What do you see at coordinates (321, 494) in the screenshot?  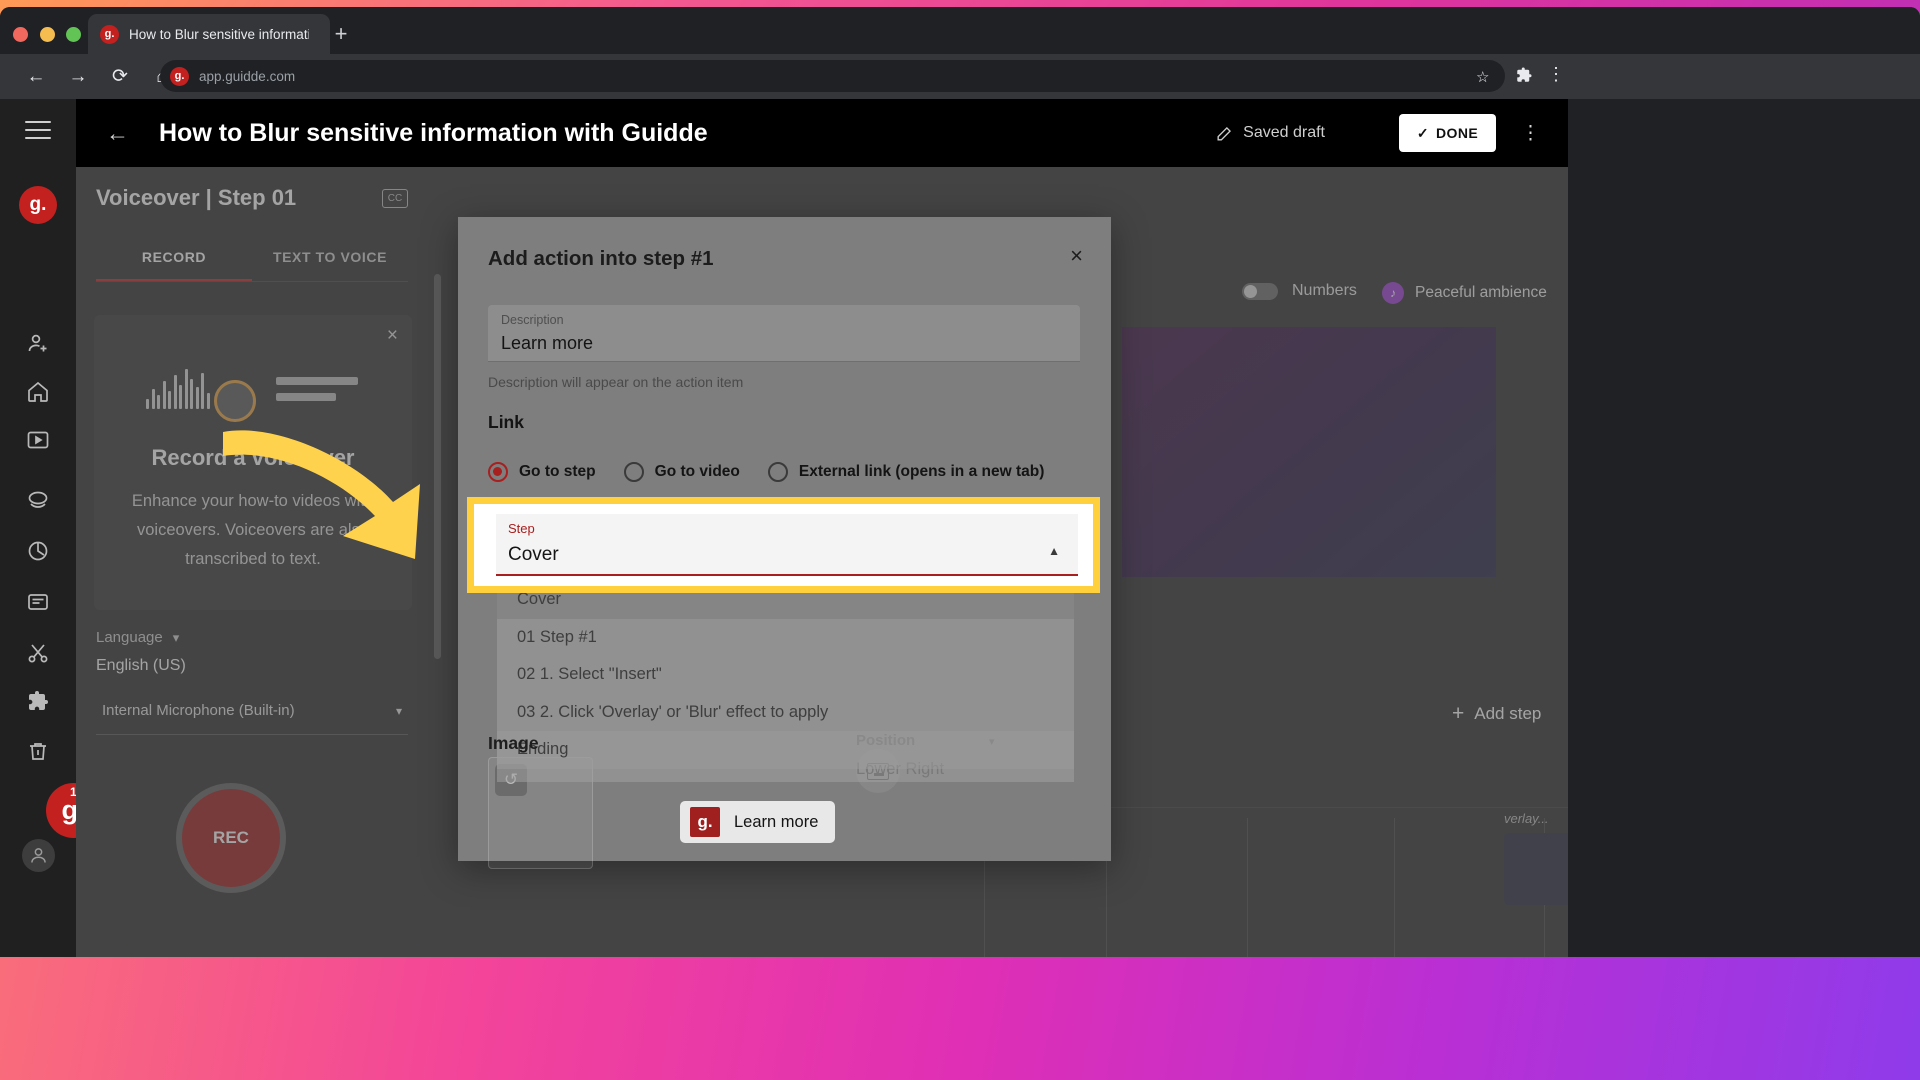 I see `annotation-arrow-icon` at bounding box center [321, 494].